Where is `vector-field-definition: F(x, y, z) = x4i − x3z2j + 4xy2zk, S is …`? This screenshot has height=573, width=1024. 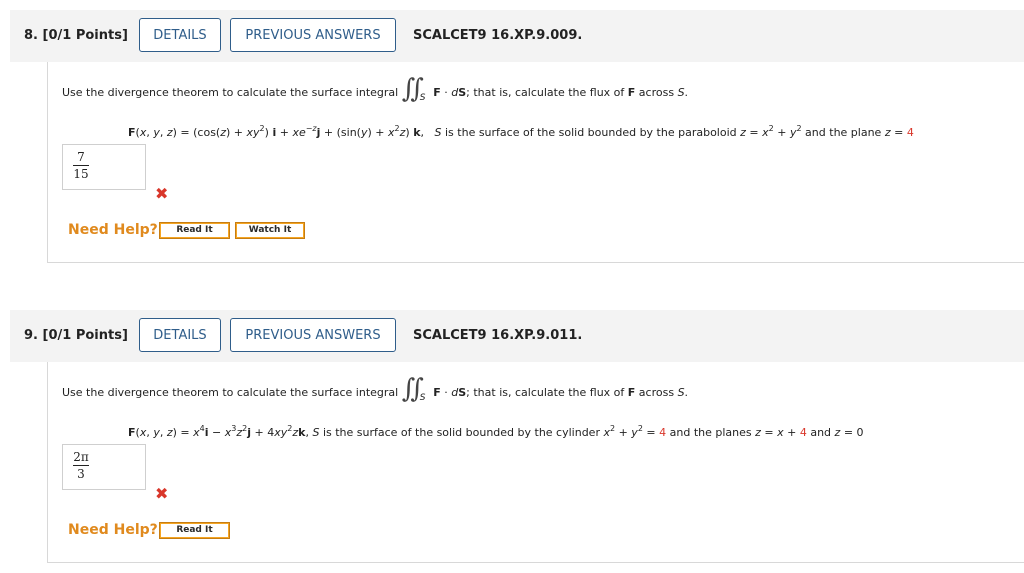
vector-field-definition: F(x, y, z) = x4i − x3z2j + 4xy2zk, S is … is located at coordinates (496, 431).